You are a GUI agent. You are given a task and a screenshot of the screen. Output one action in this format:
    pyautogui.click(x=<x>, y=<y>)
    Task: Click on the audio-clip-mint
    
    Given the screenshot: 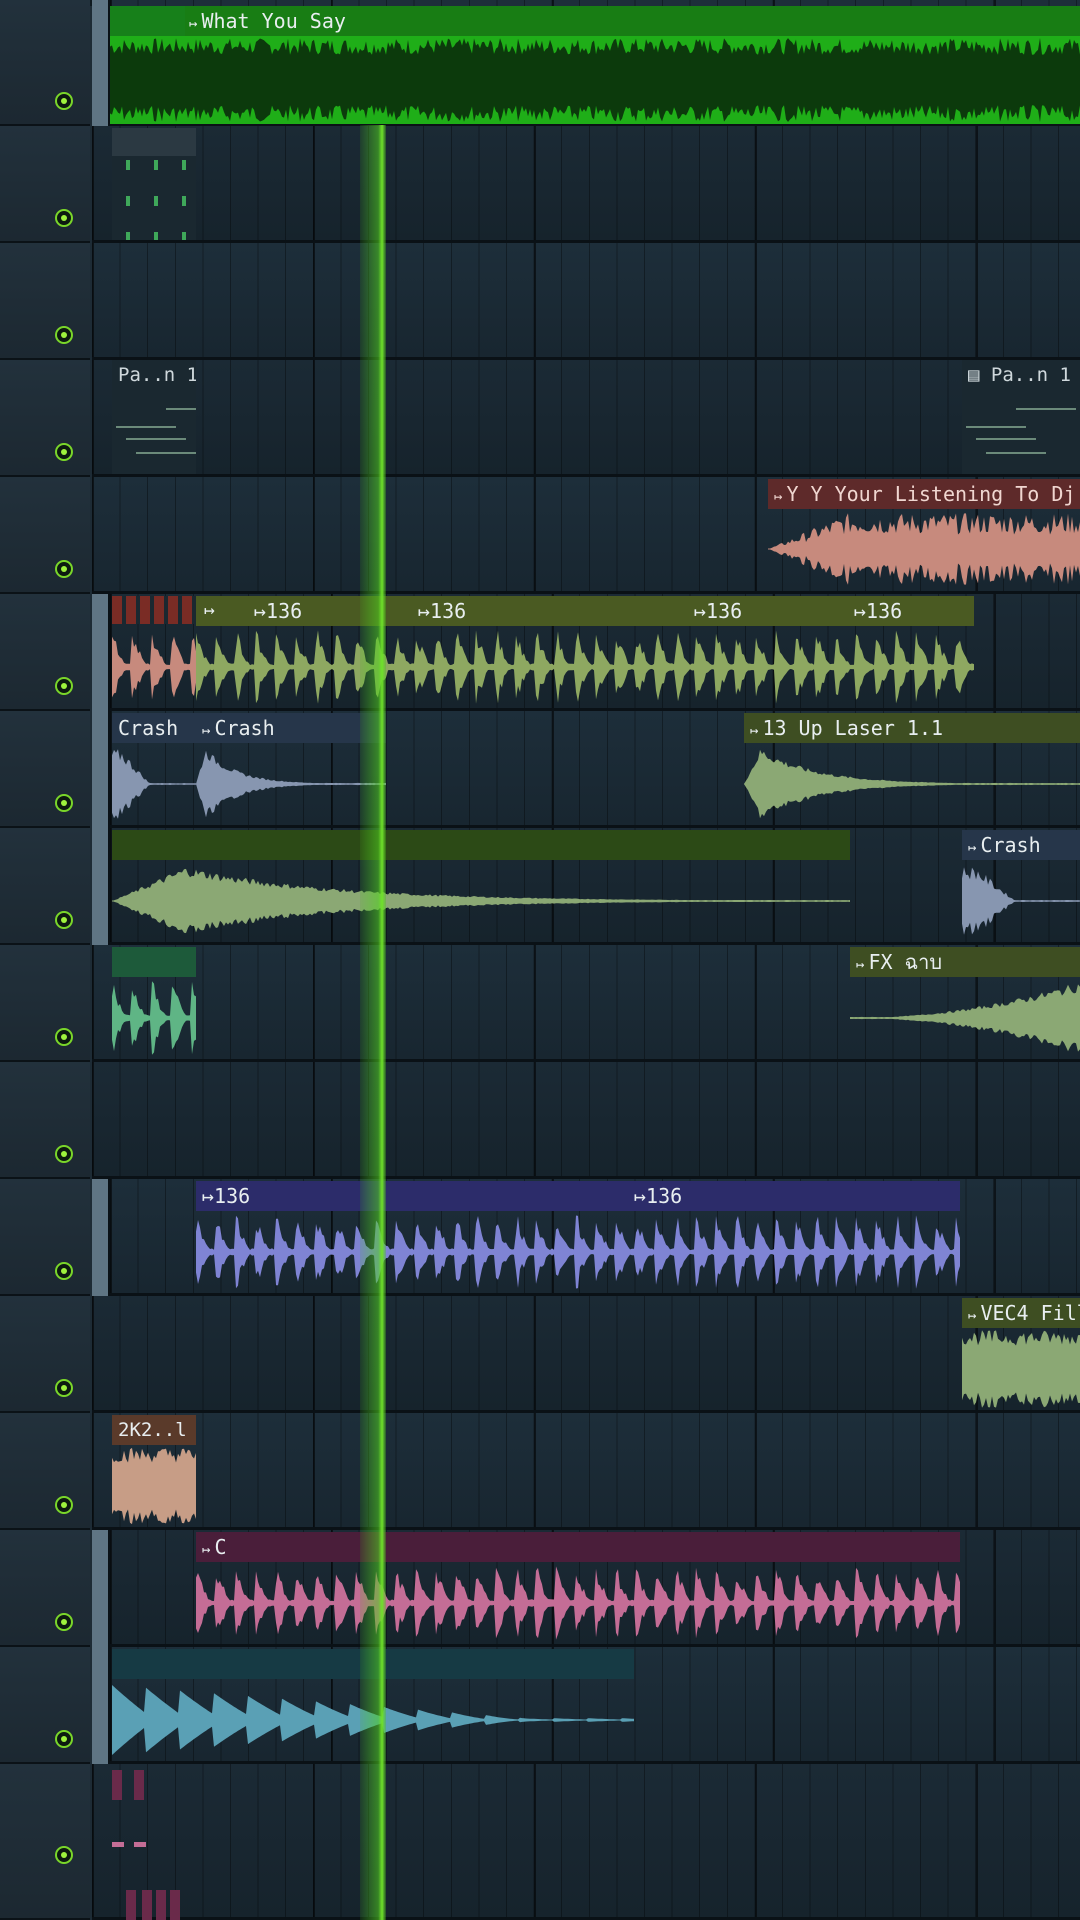 What is the action you would take?
    pyautogui.click(x=154, y=1003)
    